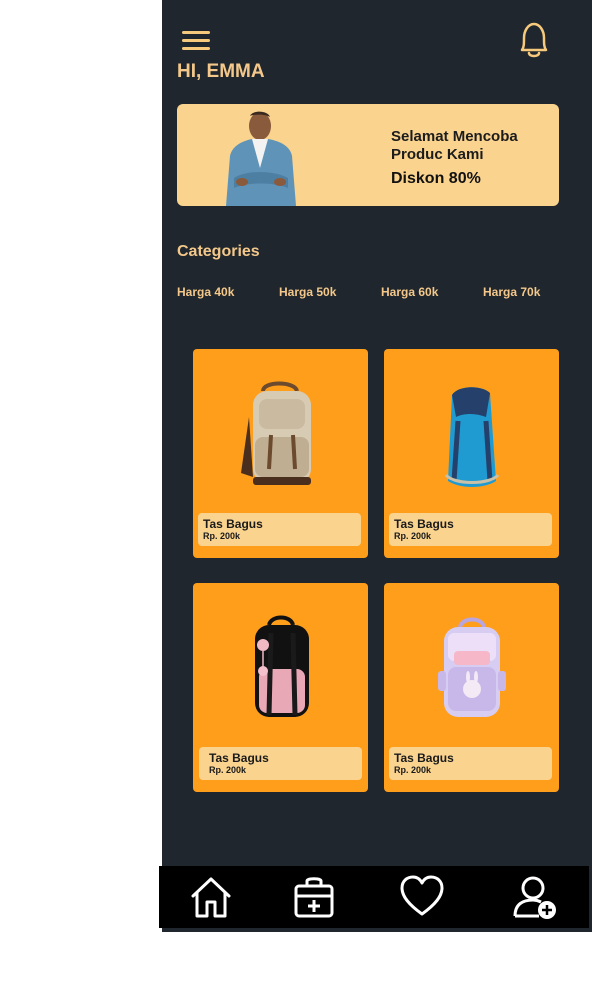 This screenshot has height=999, width=592. What do you see at coordinates (534, 41) in the screenshot?
I see `bell-icon` at bounding box center [534, 41].